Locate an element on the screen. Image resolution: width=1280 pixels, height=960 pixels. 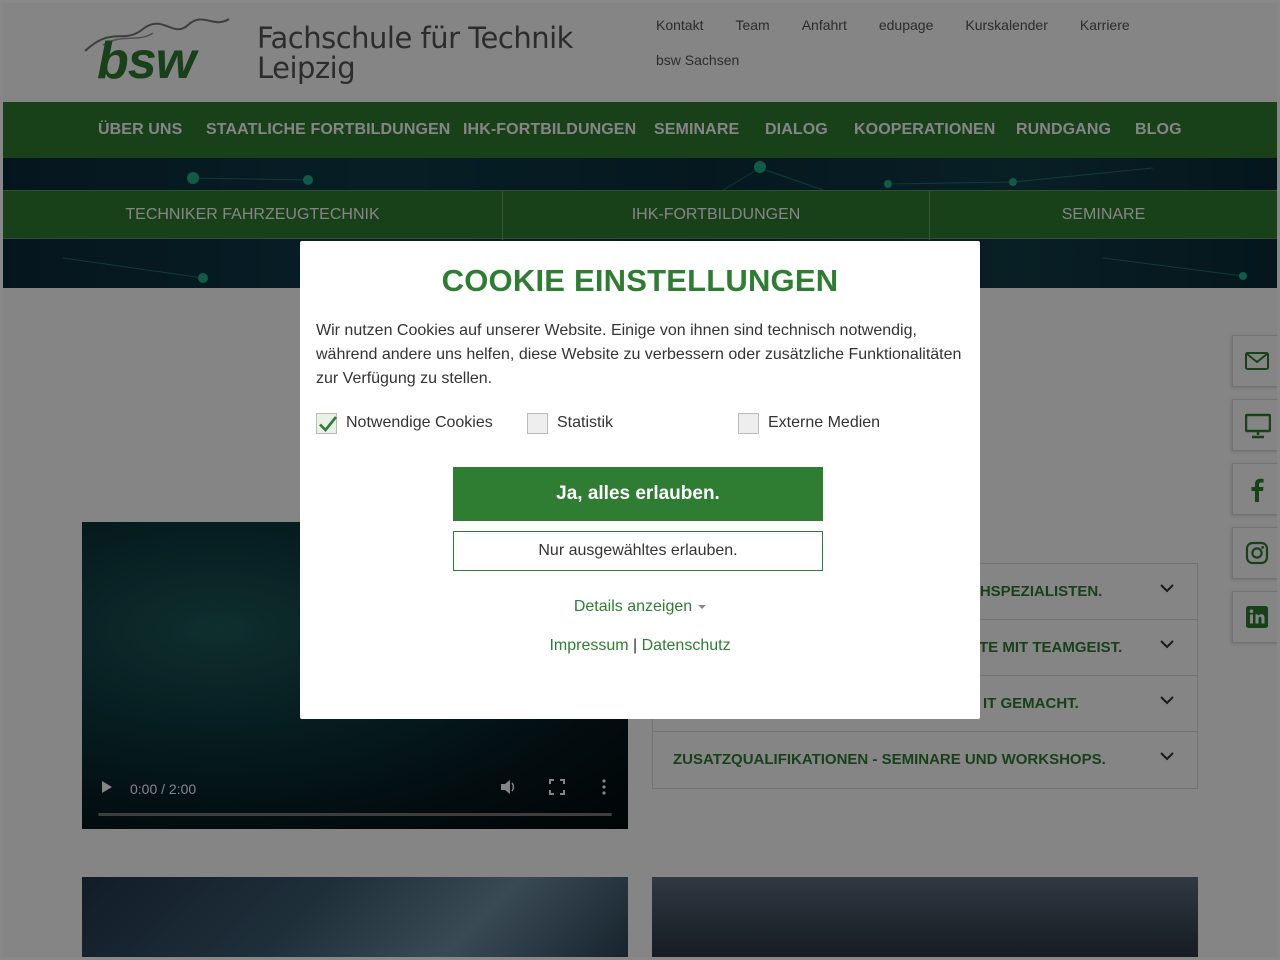
datenschutz-link: Datenschutz is located at coordinates (686, 645).